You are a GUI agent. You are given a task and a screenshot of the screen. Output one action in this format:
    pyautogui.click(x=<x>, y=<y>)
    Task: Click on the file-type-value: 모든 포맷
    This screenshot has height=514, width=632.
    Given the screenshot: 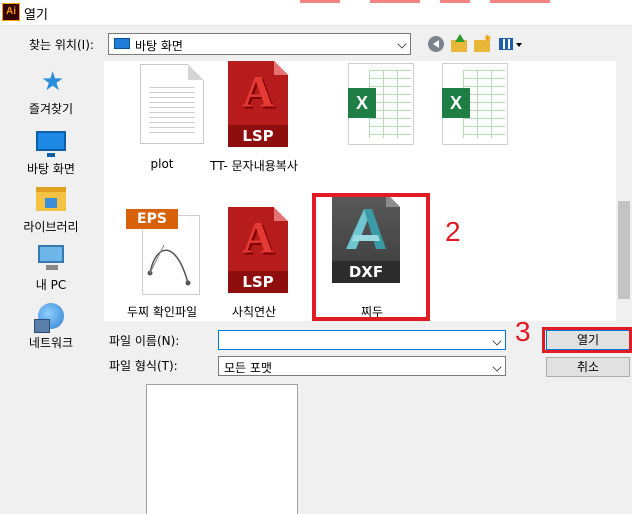 What is the action you would take?
    pyautogui.click(x=248, y=368)
    